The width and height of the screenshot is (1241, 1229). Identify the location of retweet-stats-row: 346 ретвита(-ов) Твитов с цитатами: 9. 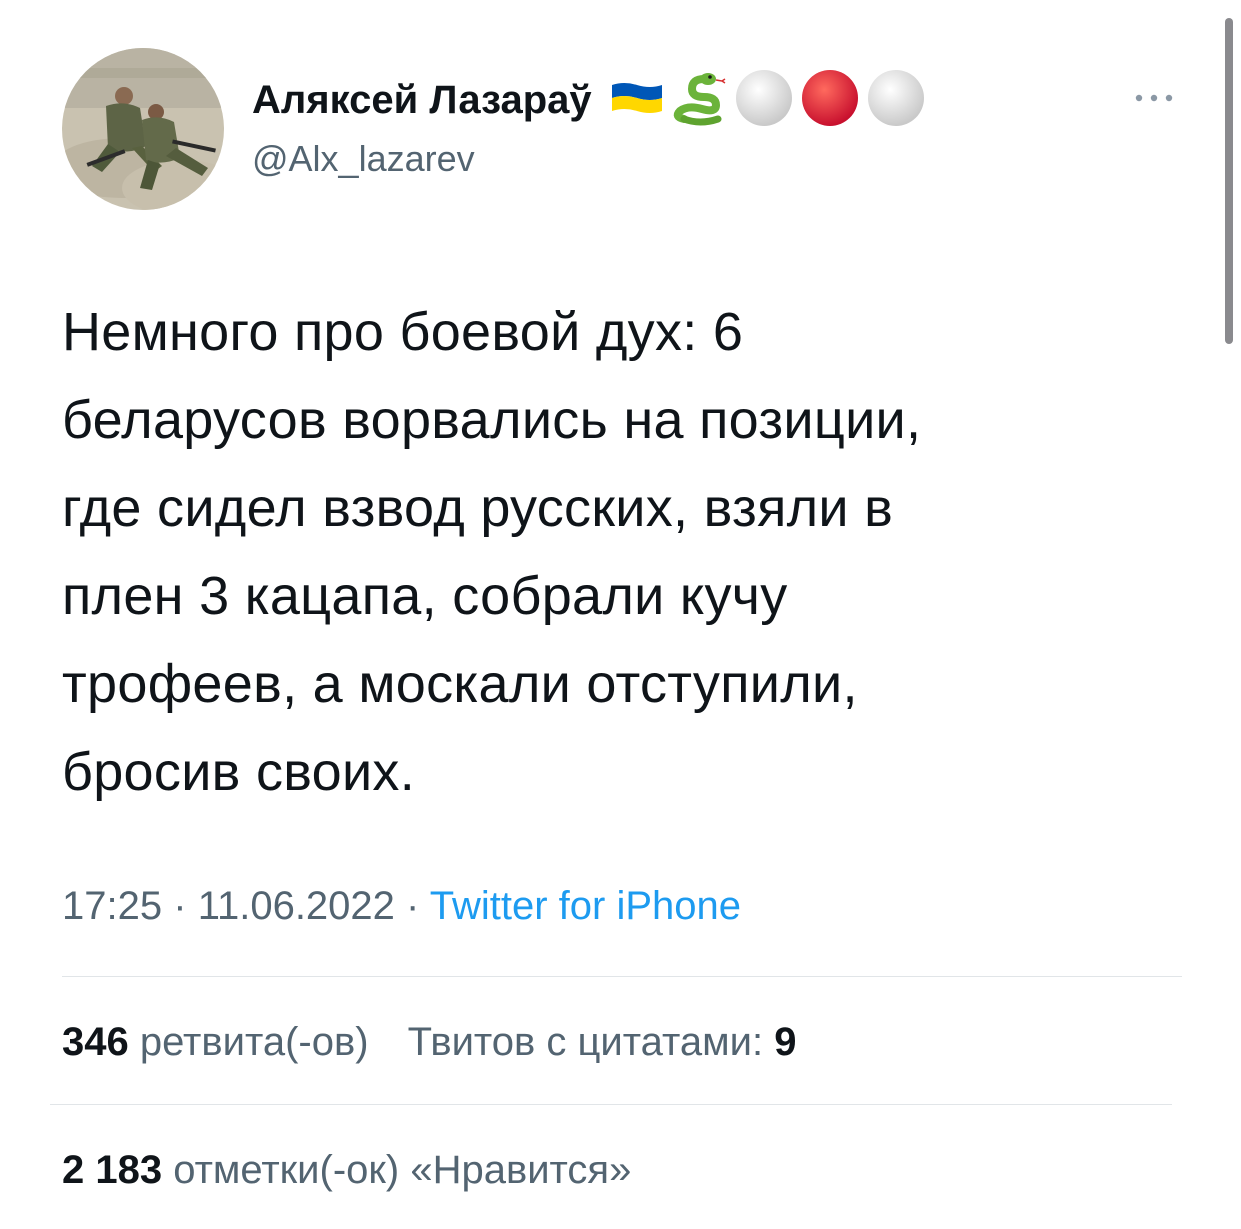
(429, 1042).